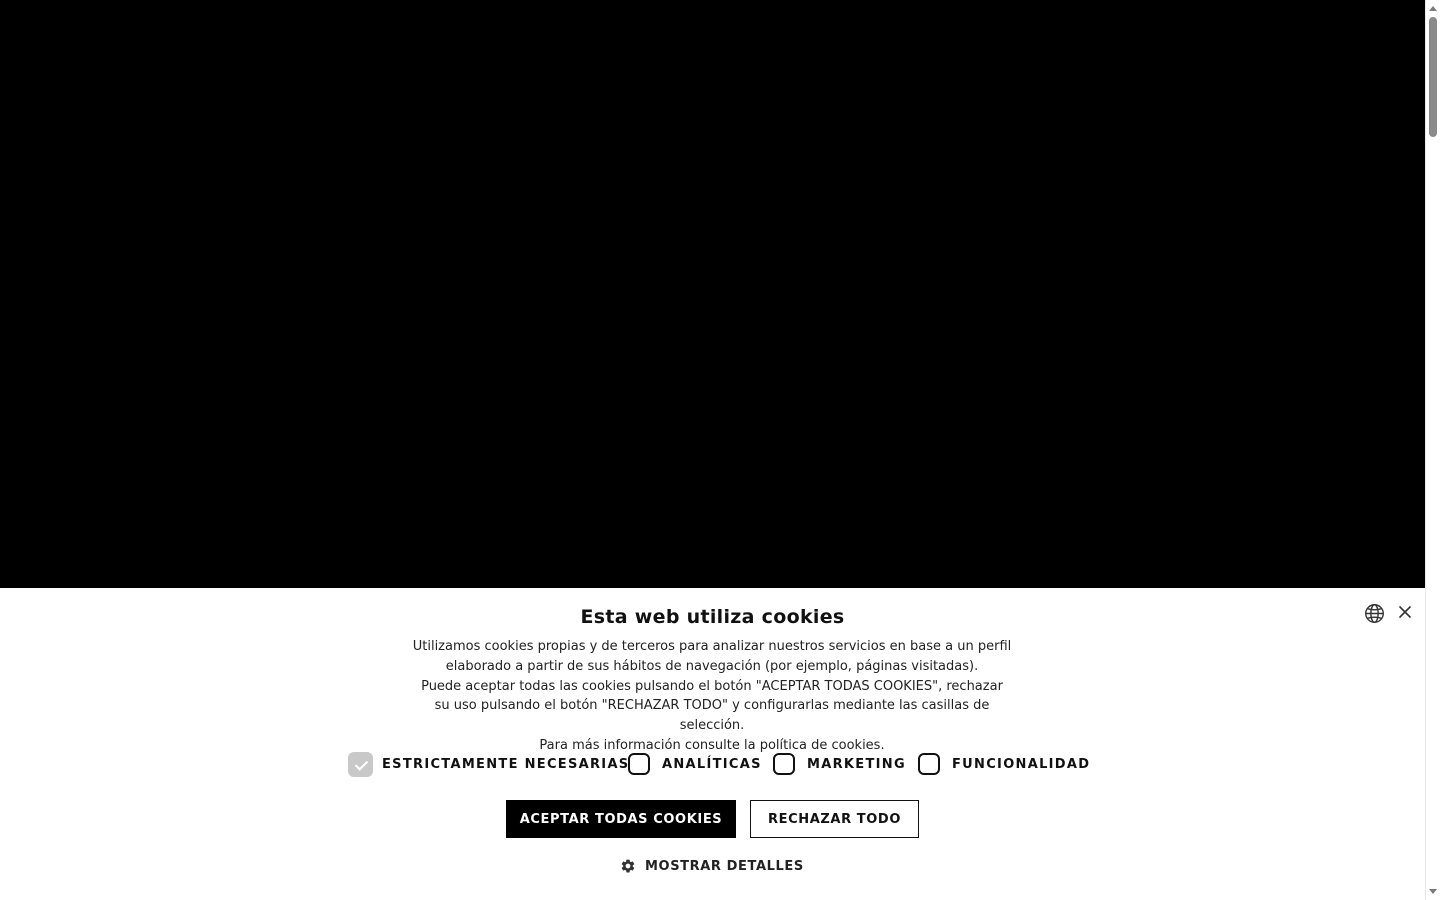 The width and height of the screenshot is (1440, 900). I want to click on strictly-necessary-checkbox, so click(360, 764).